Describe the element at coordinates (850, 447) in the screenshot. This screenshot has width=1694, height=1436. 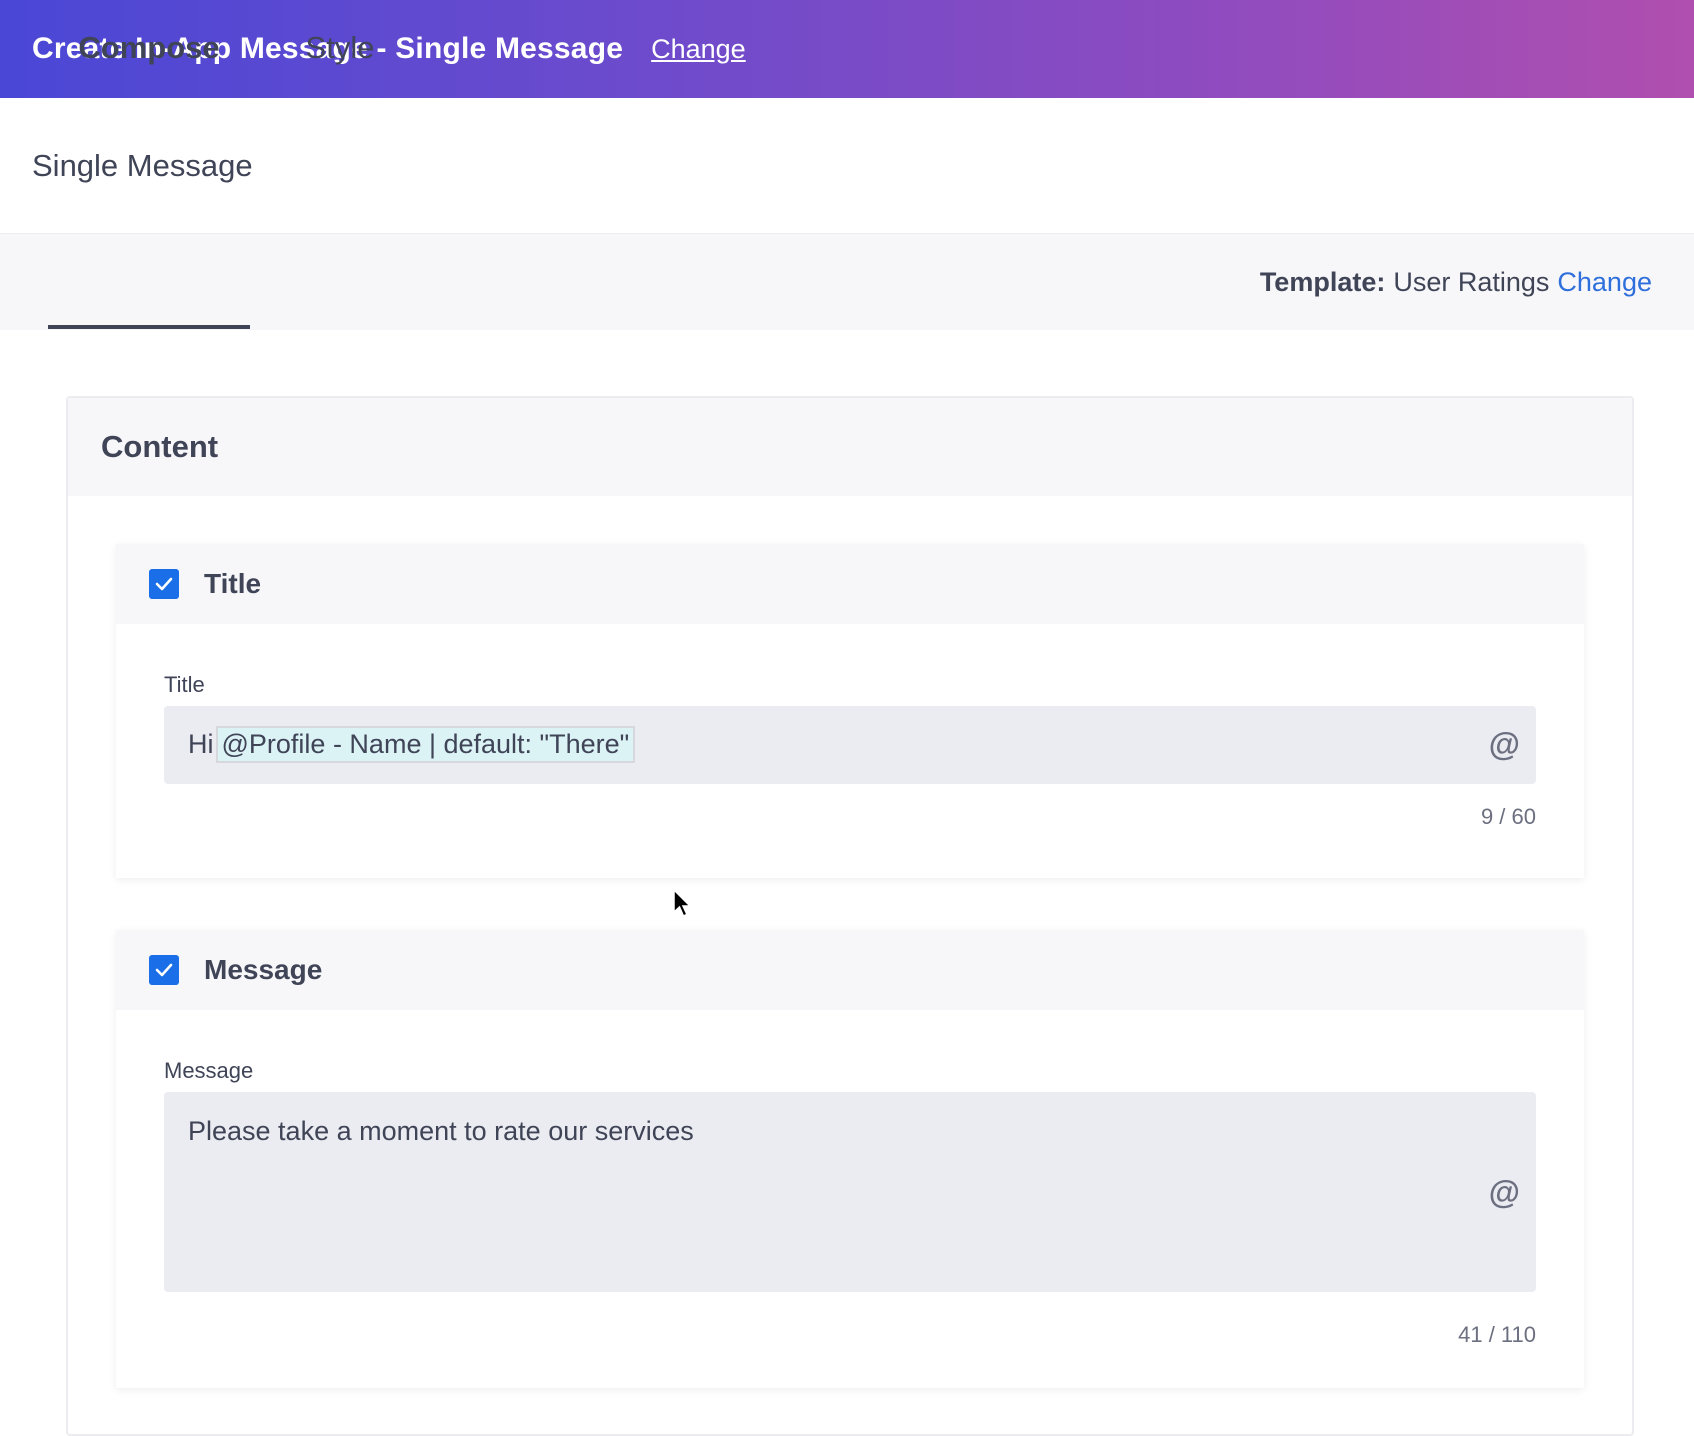
I see `content-header: Content` at that location.